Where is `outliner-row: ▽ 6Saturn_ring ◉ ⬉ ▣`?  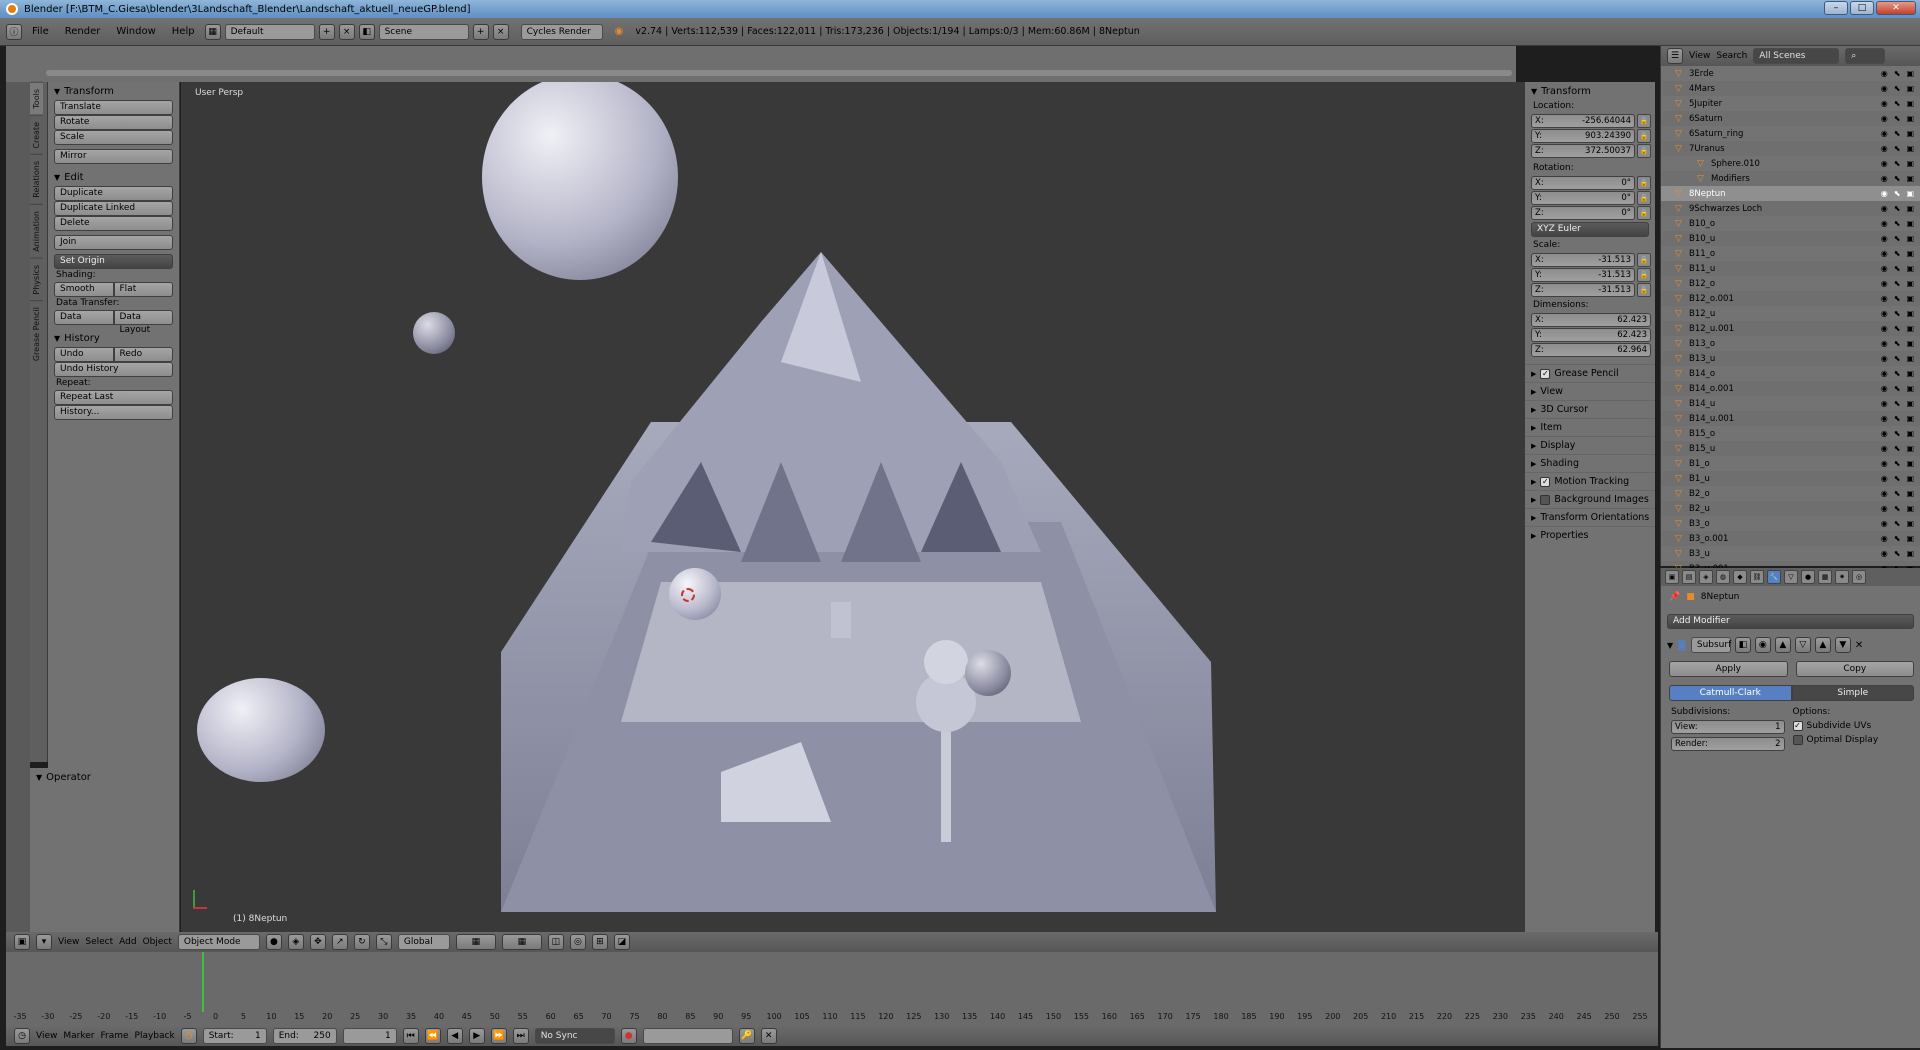
outliner-row: ▽ 6Saturn_ring ◉ ⬉ ▣ is located at coordinates (1790, 133).